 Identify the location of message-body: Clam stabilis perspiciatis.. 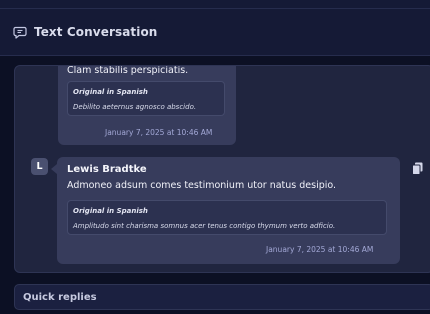
(128, 70).